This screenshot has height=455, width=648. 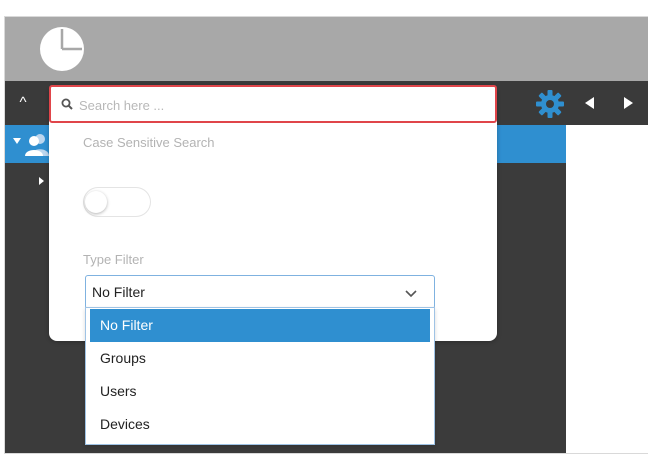 What do you see at coordinates (113, 259) in the screenshot?
I see `type-filter-label: Type Filter` at bounding box center [113, 259].